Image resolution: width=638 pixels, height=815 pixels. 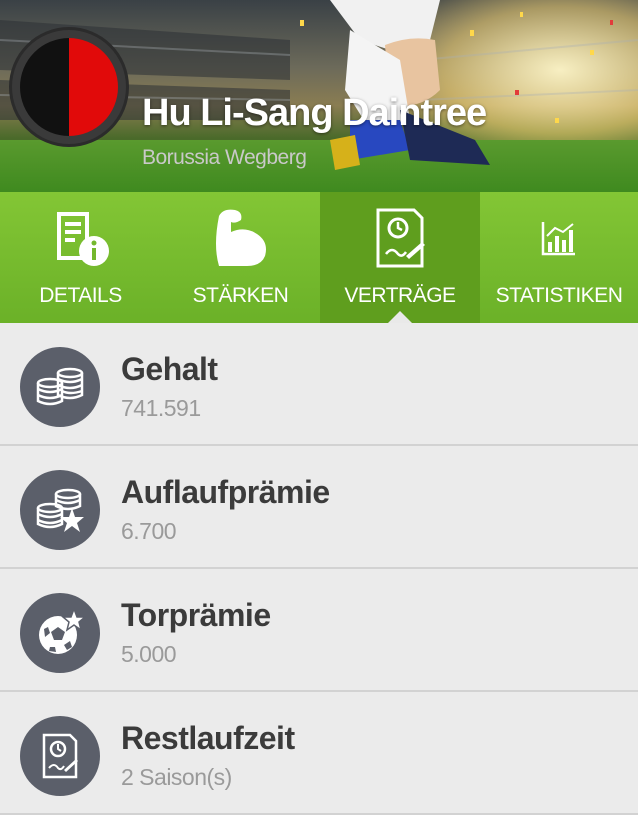 I want to click on tab-staerken-label: STÄRKEN, so click(x=240, y=295).